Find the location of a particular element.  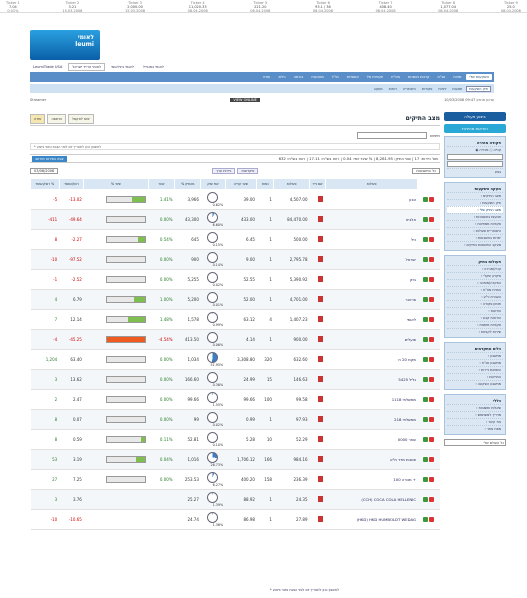

sidebar-item: ‹ פקודות מותנות is located at coordinates (475, 324).